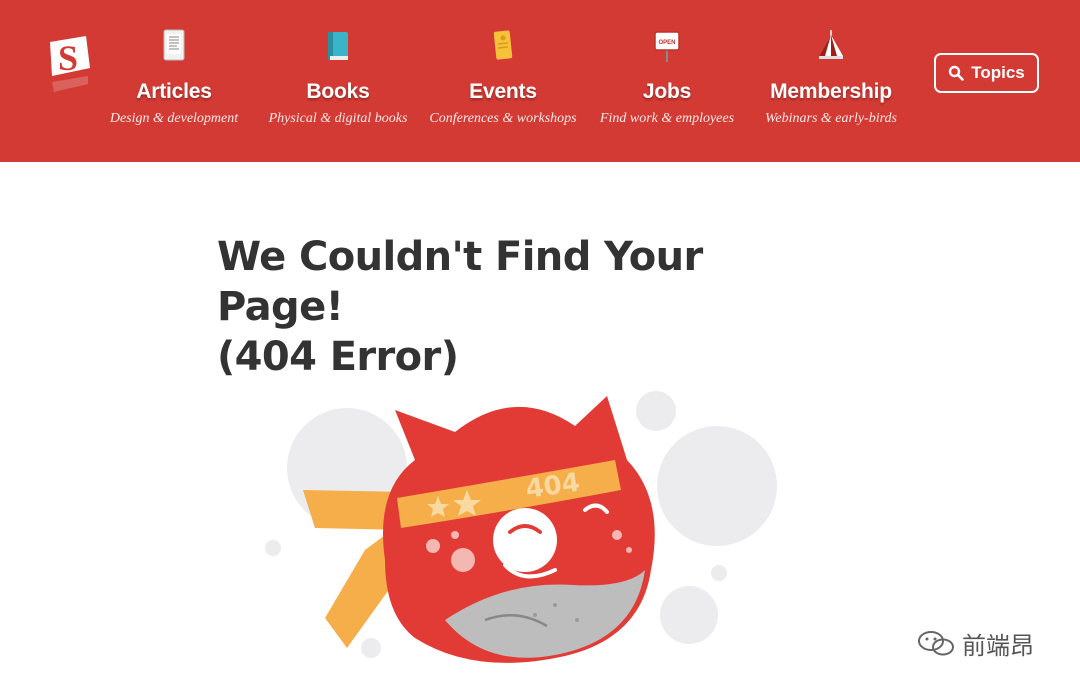 This screenshot has height=683, width=1080. I want to click on smashing-logo: S, so click(68, 67).